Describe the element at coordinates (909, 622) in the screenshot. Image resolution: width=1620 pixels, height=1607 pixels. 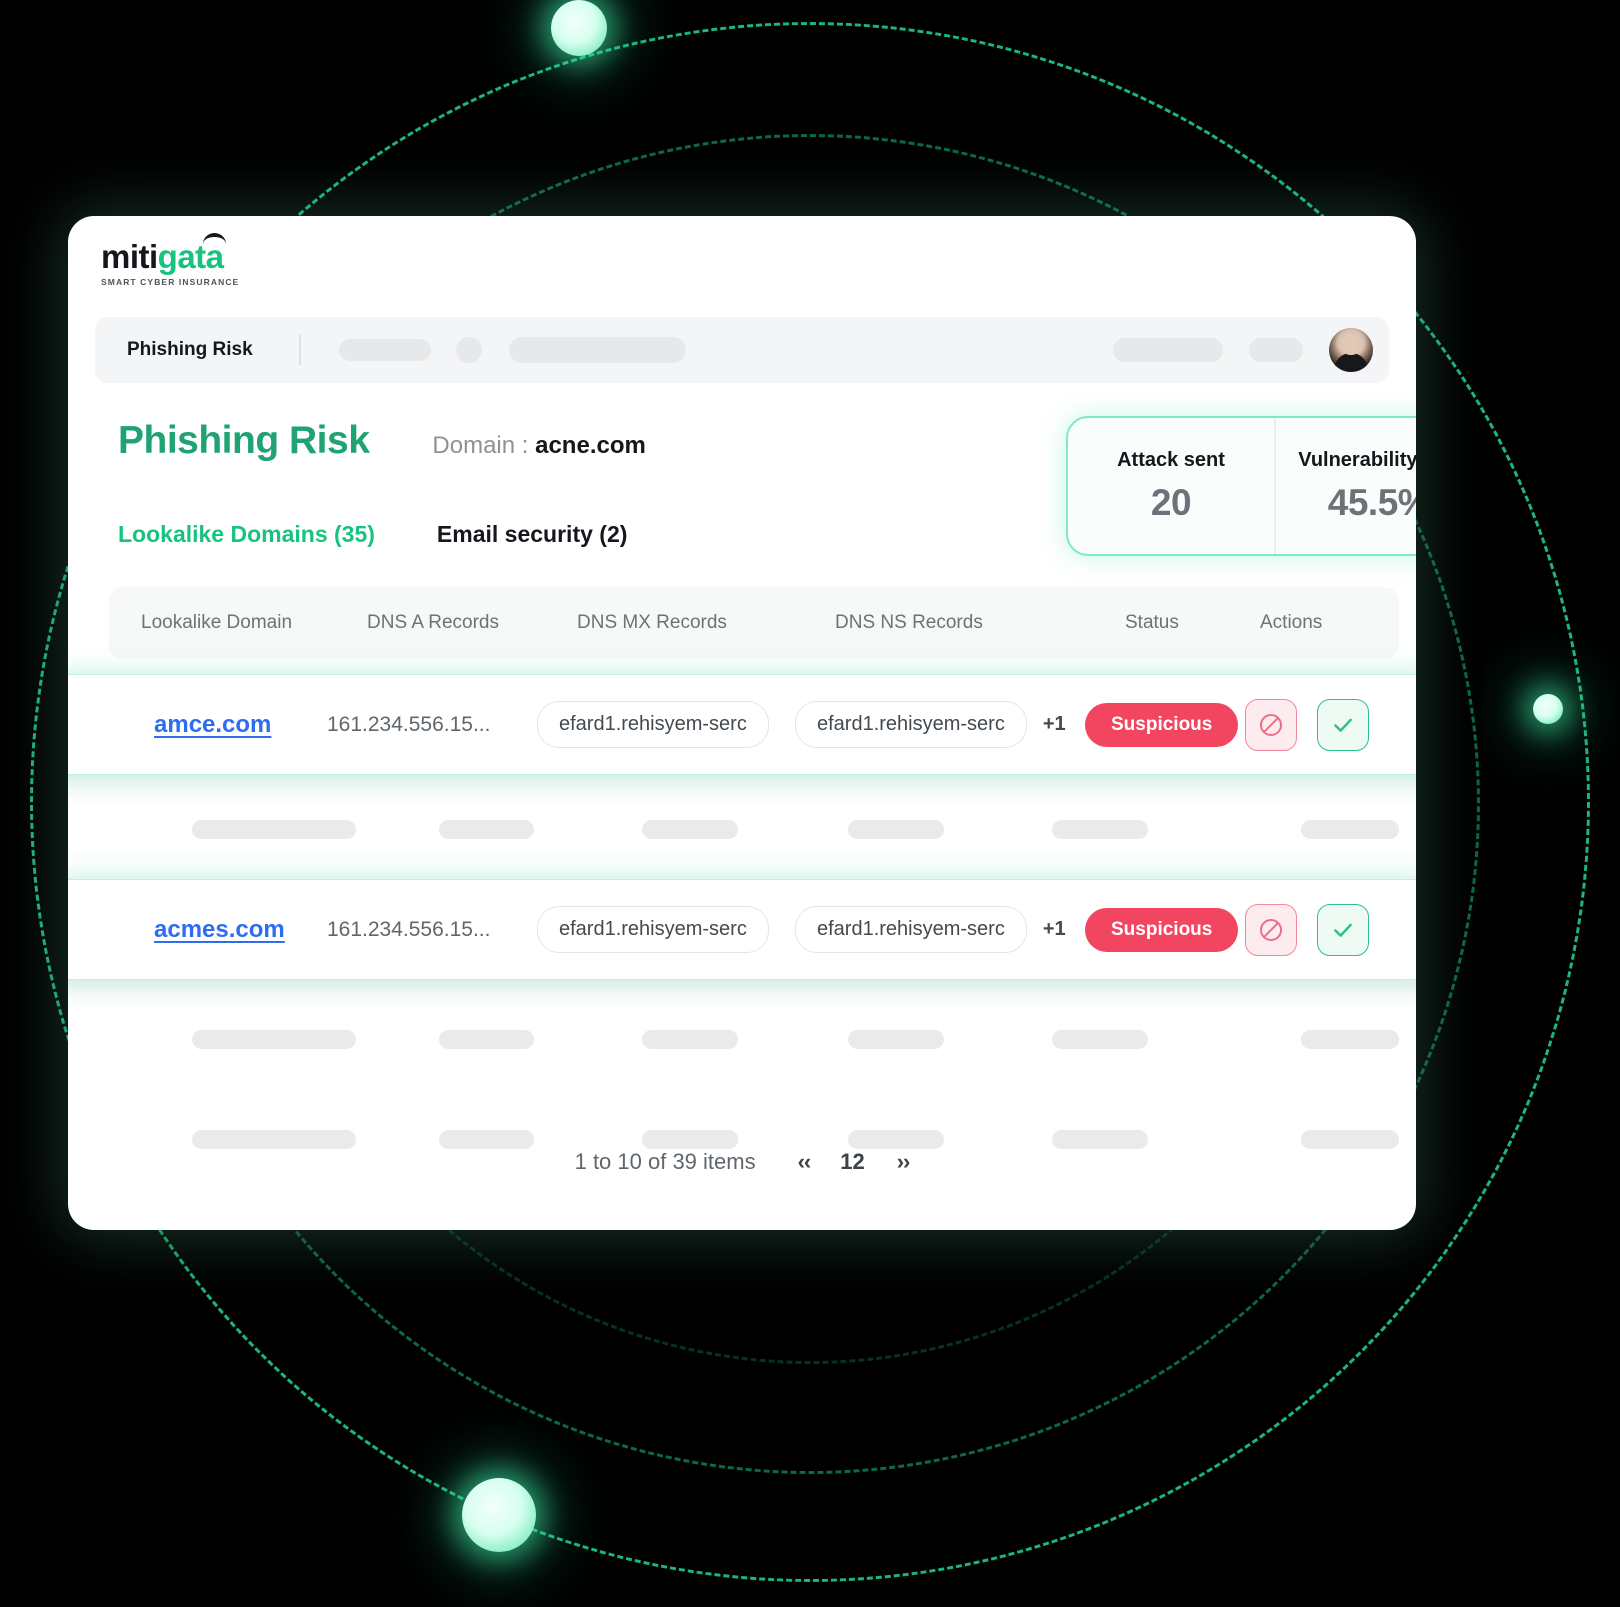
I see `column-header-dns-ns: DNS NS Records` at that location.